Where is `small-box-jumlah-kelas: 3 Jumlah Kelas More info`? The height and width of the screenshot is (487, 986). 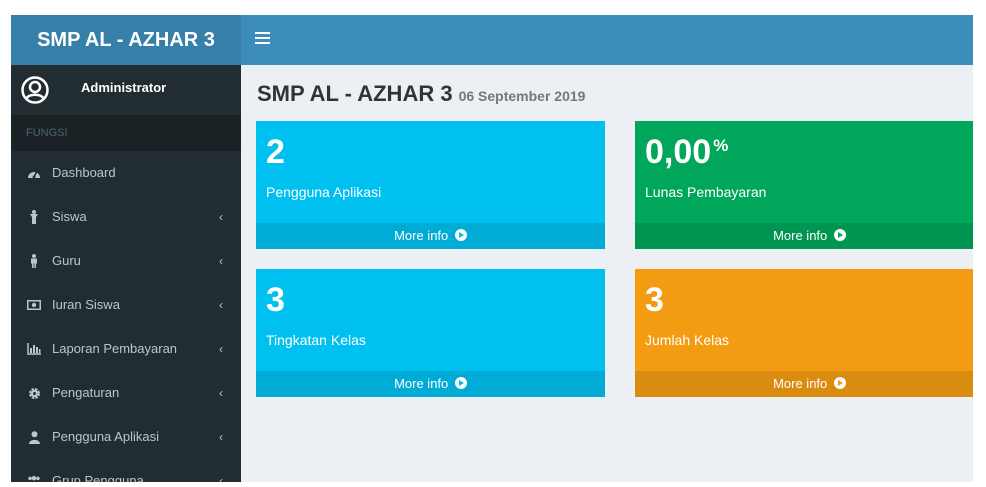 small-box-jumlah-kelas: 3 Jumlah Kelas More info is located at coordinates (804, 333).